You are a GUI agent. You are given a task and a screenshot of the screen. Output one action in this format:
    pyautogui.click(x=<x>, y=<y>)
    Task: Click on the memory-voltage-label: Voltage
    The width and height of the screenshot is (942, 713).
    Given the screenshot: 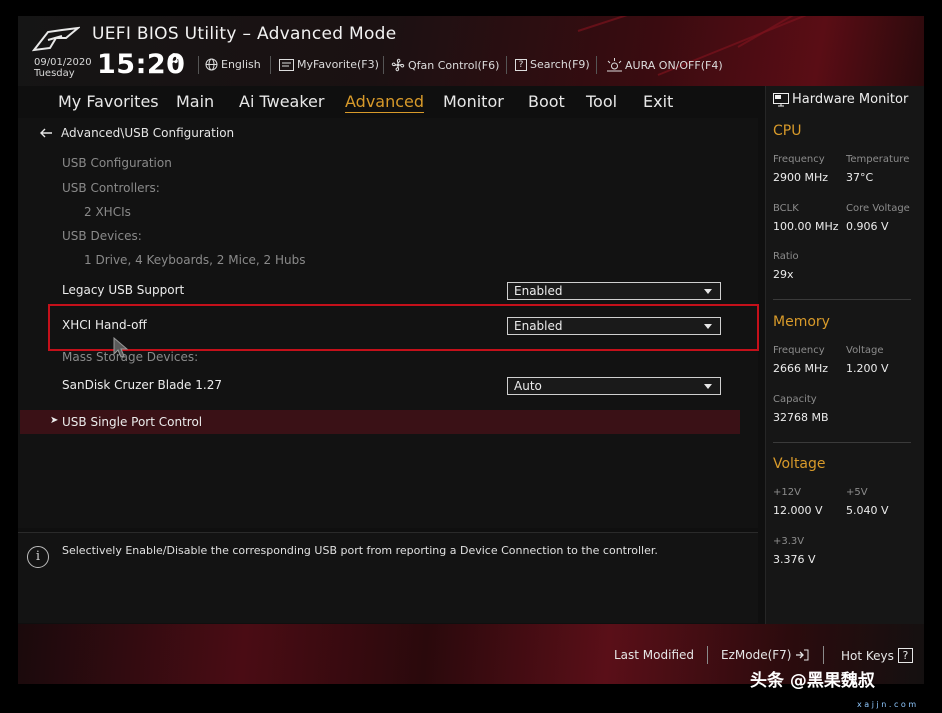 What is the action you would take?
    pyautogui.click(x=865, y=350)
    